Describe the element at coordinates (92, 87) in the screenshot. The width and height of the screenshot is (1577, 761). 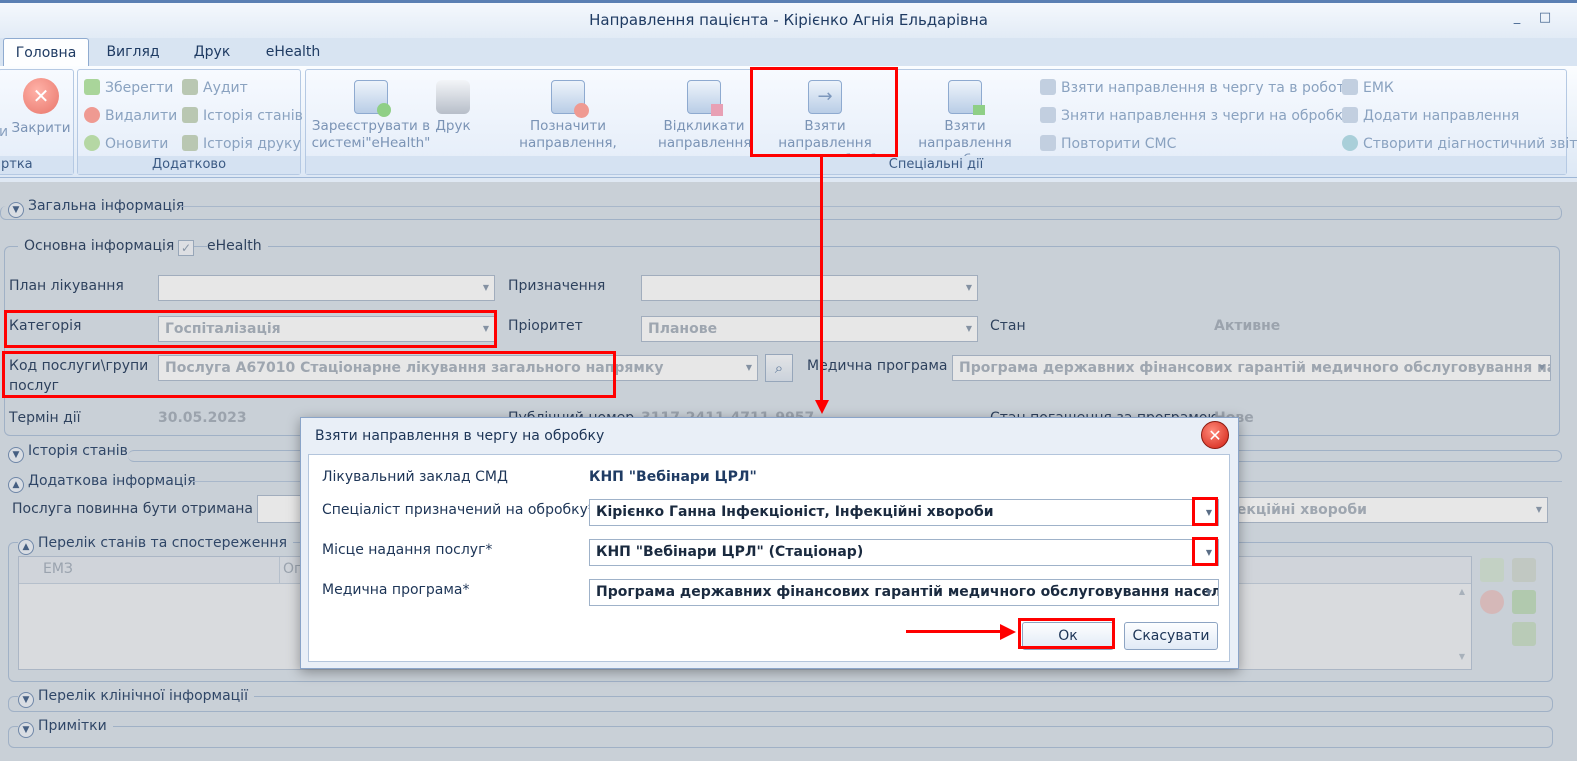
I see `check-icon` at that location.